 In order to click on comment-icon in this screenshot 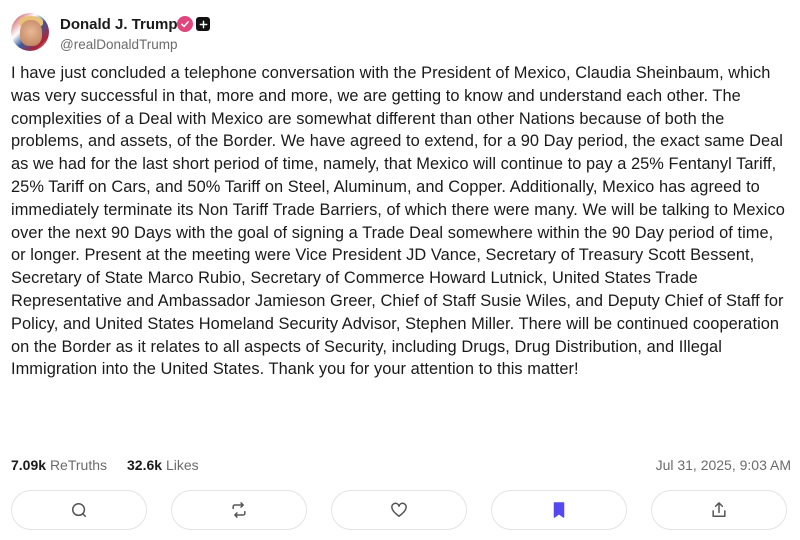, I will do `click(79, 510)`.